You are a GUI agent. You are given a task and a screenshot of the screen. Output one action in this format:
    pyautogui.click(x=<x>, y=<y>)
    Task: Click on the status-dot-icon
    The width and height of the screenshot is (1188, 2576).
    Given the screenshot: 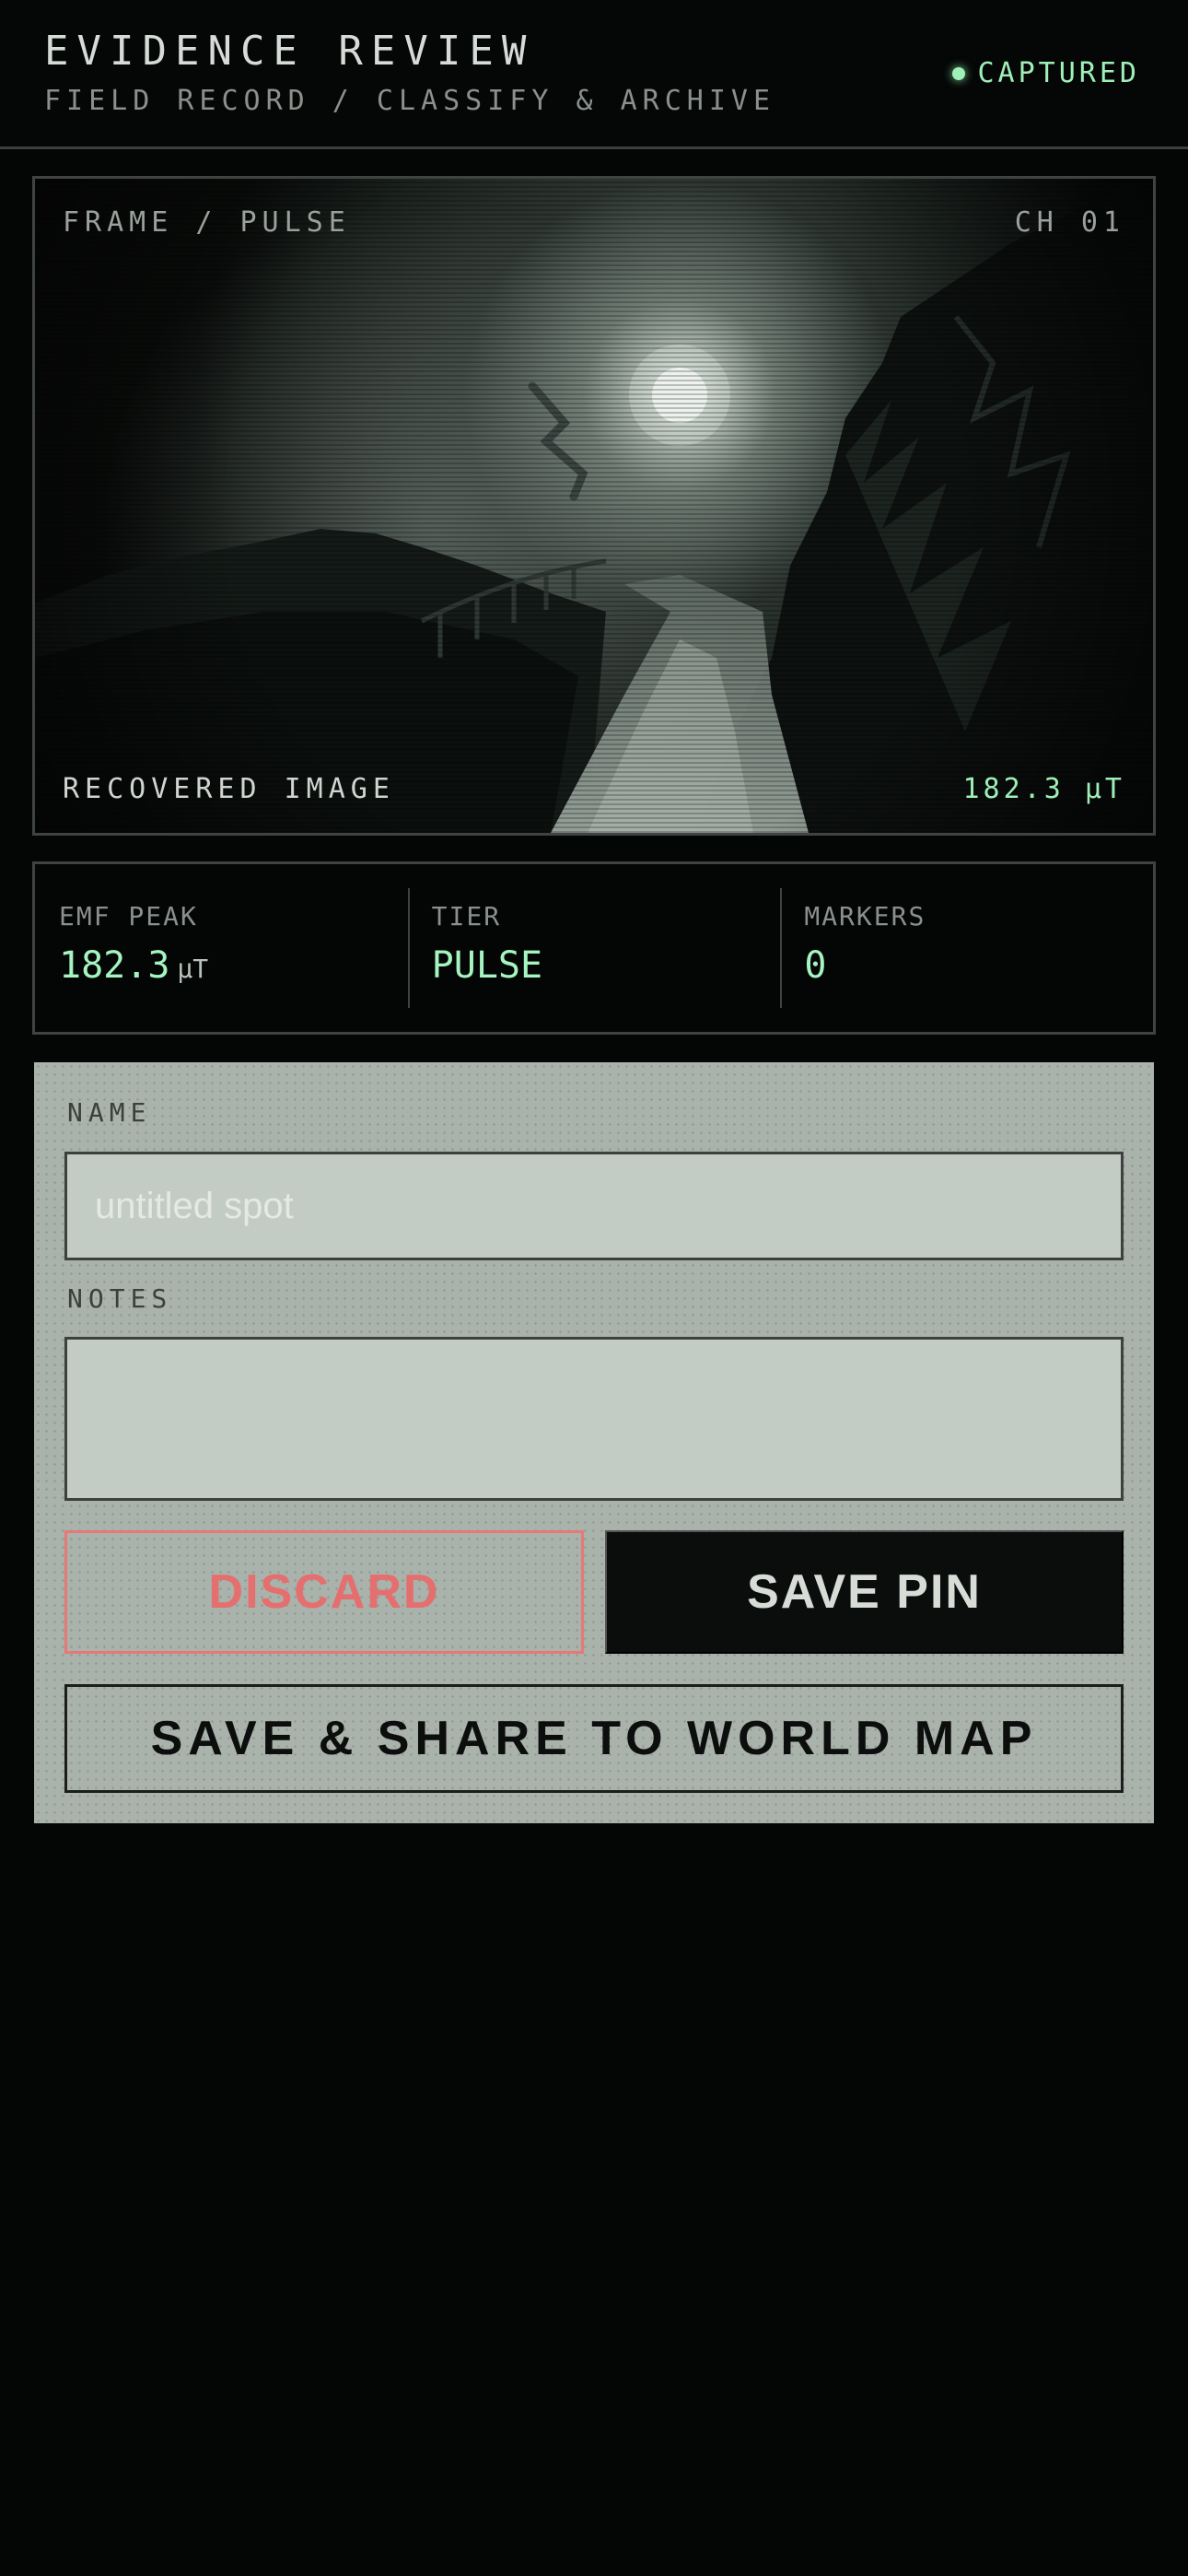 What is the action you would take?
    pyautogui.click(x=958, y=73)
    